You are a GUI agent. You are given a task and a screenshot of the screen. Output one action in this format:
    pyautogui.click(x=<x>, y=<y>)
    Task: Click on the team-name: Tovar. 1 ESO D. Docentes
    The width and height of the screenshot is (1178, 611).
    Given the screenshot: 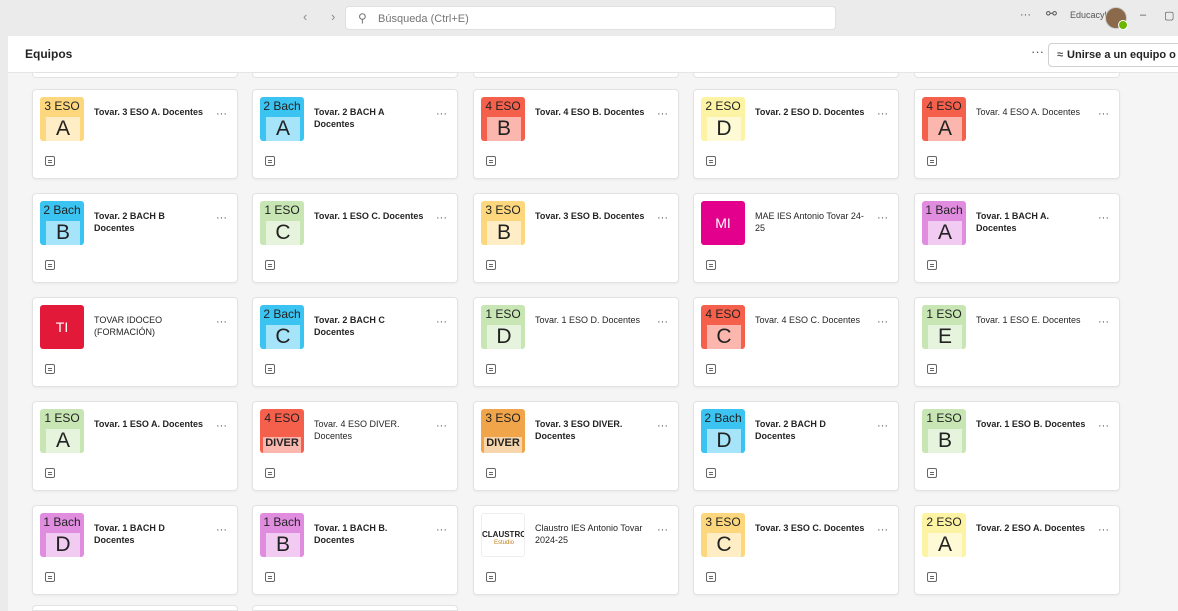 What is the action you would take?
    pyautogui.click(x=591, y=320)
    